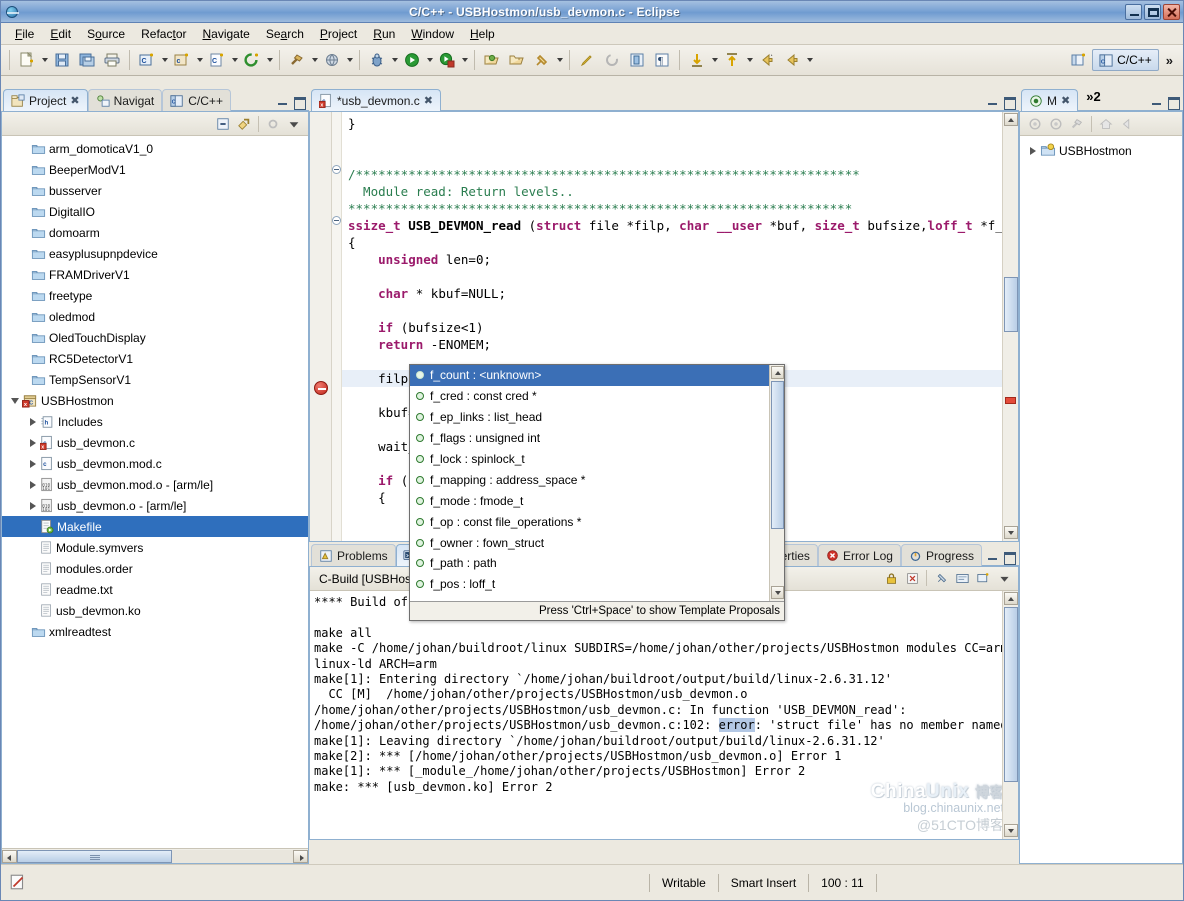  What do you see at coordinates (1101, 150) in the screenshot?
I see `make-target-item: USBHostmon` at bounding box center [1101, 150].